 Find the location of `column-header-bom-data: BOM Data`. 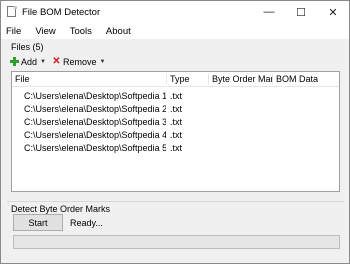

column-header-bom-data: BOM Data is located at coordinates (303, 79).